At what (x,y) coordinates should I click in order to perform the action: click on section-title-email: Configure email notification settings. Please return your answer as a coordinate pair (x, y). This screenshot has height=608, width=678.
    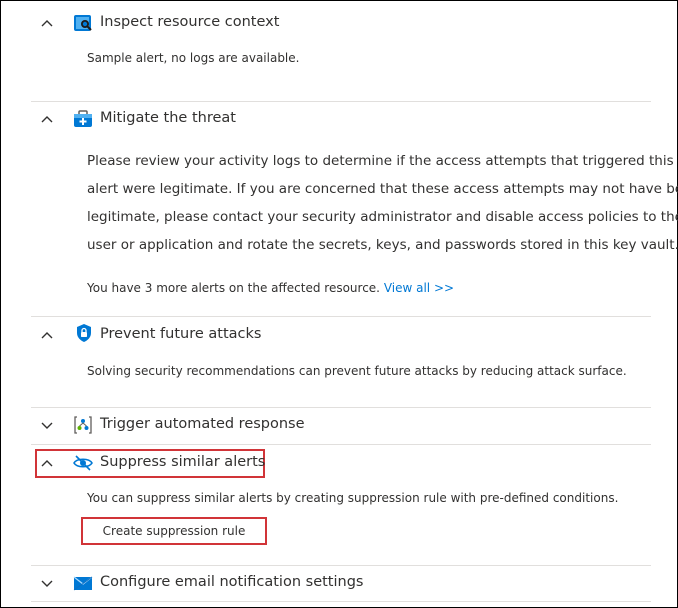
    Looking at the image, I should click on (231, 582).